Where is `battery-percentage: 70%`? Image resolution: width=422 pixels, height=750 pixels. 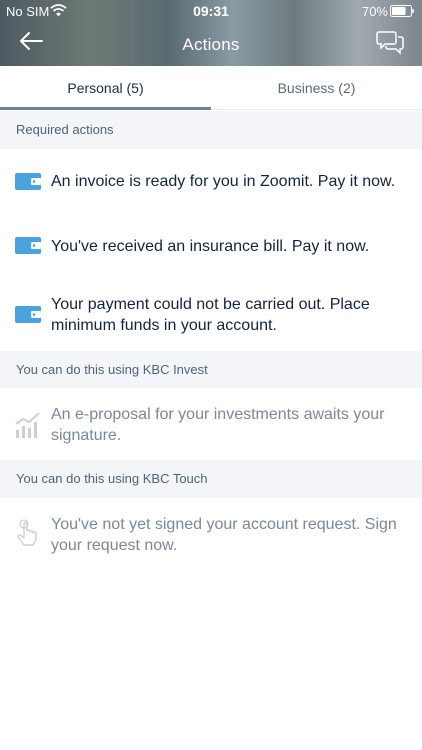 battery-percentage: 70% is located at coordinates (374, 11).